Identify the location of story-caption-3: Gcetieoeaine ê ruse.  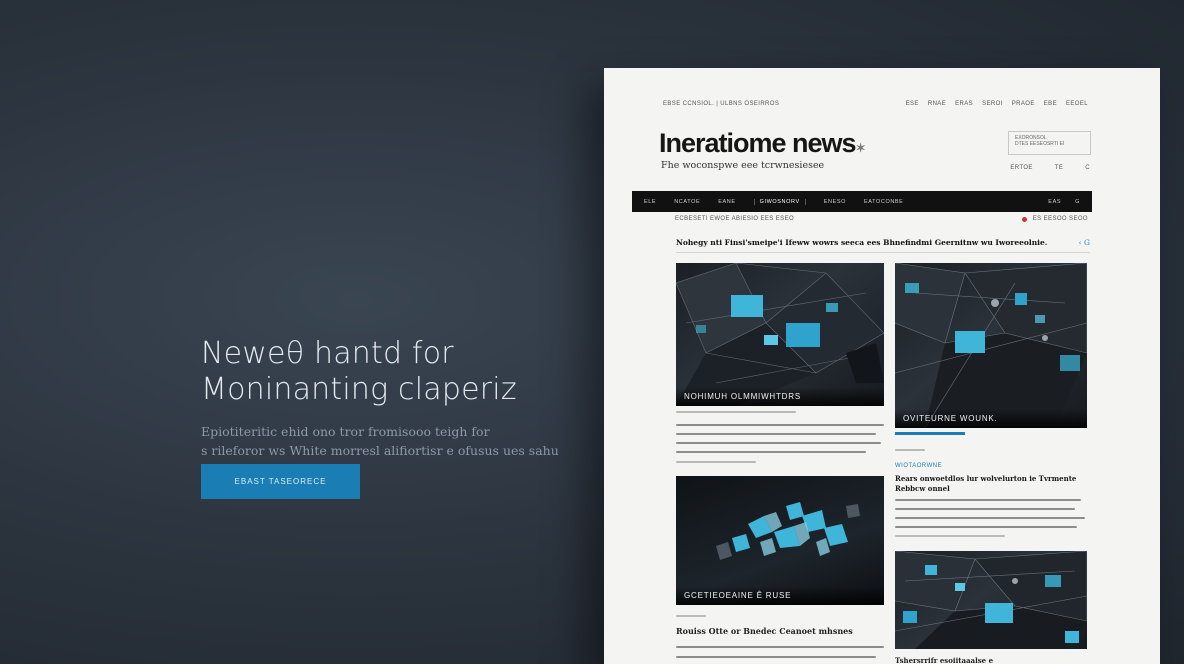
(780, 595).